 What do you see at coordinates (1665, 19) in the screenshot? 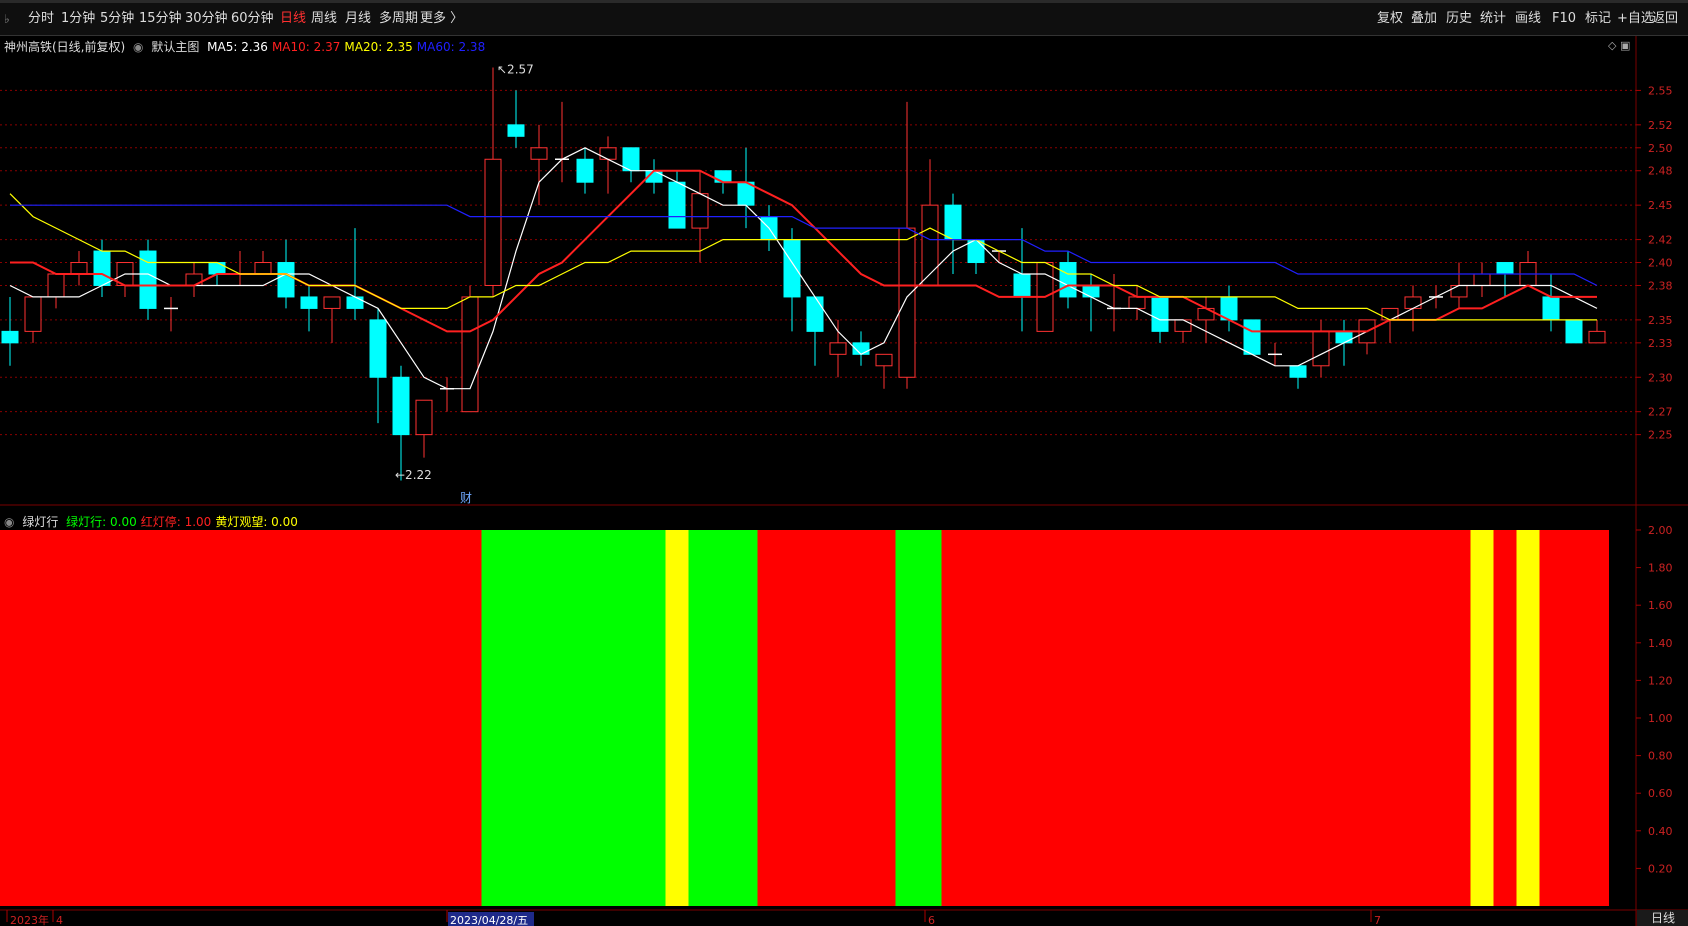
I see `toolbar-tool-8: 返回` at bounding box center [1665, 19].